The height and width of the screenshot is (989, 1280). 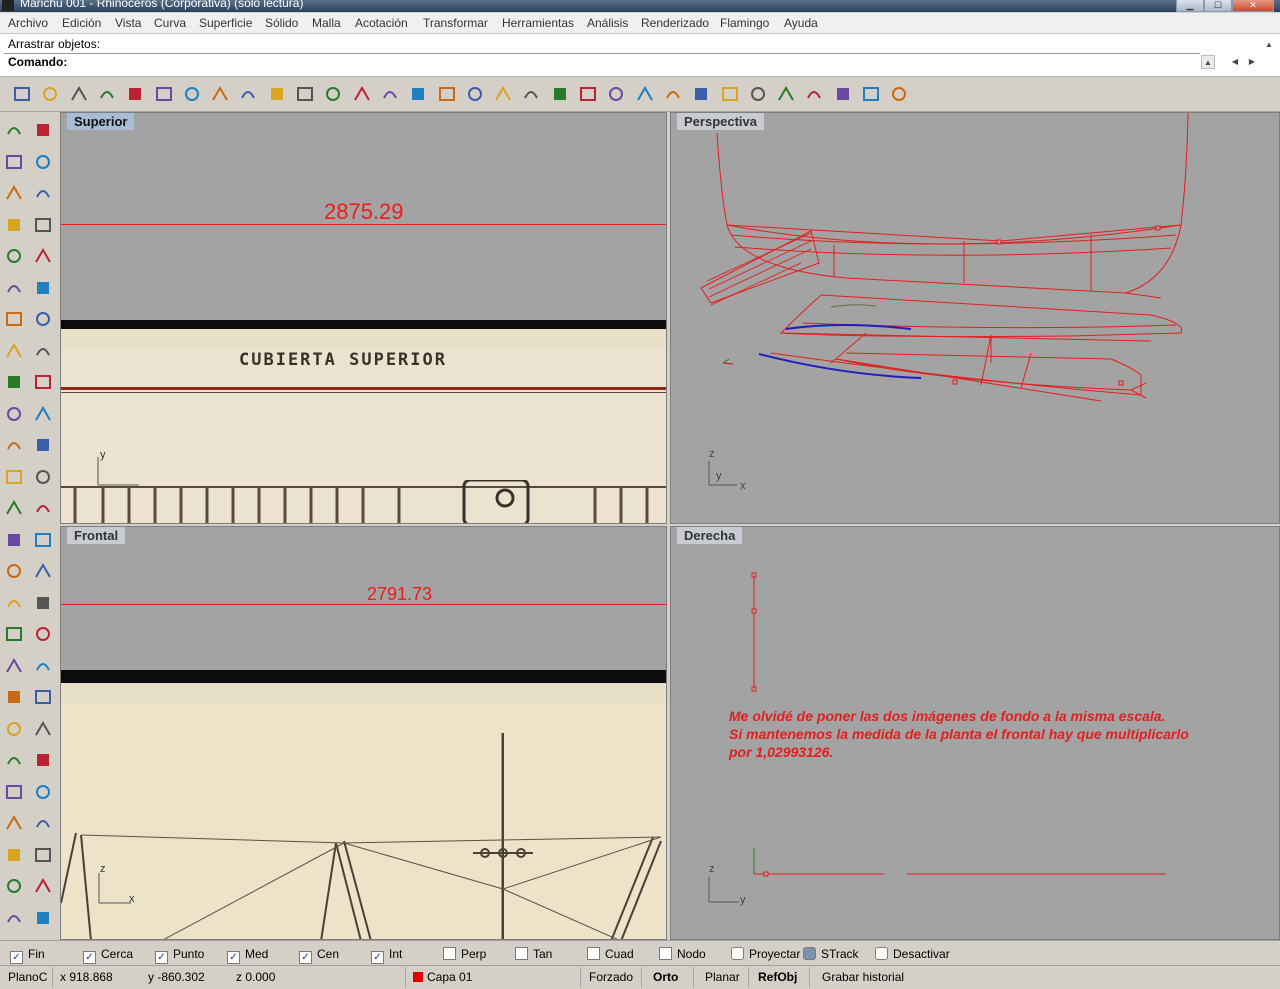 What do you see at coordinates (37, 62) in the screenshot?
I see `command-prompt: Comando:` at bounding box center [37, 62].